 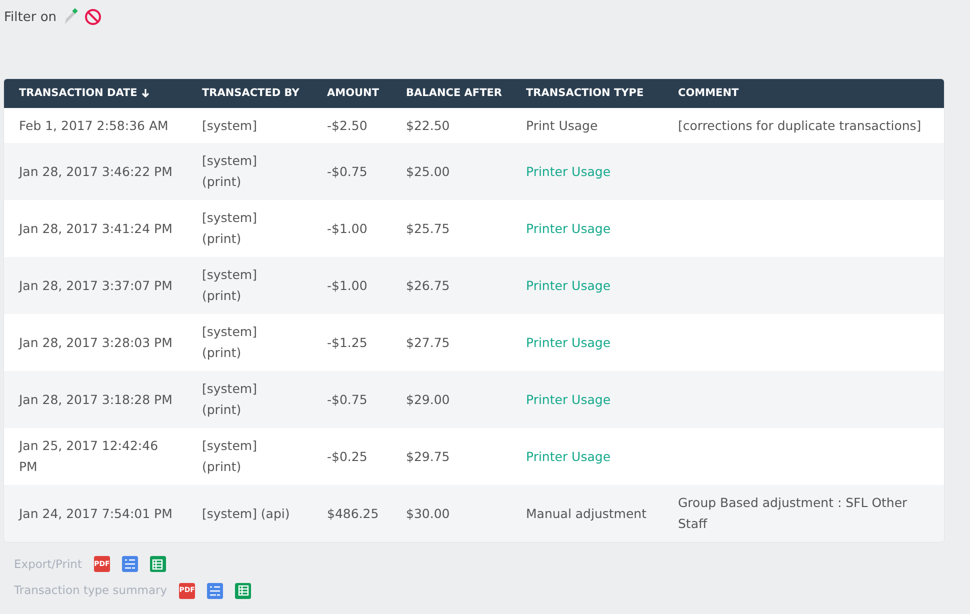 What do you see at coordinates (347, 342) in the screenshot?
I see `amount-cell: -$1.25` at bounding box center [347, 342].